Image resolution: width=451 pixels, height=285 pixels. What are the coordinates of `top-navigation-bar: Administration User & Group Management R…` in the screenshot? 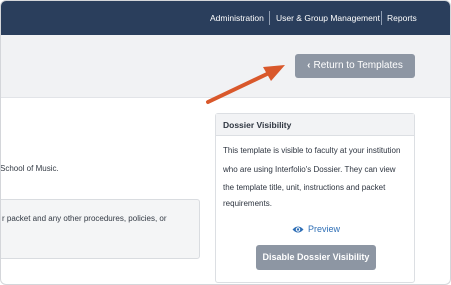 It's located at (225, 18).